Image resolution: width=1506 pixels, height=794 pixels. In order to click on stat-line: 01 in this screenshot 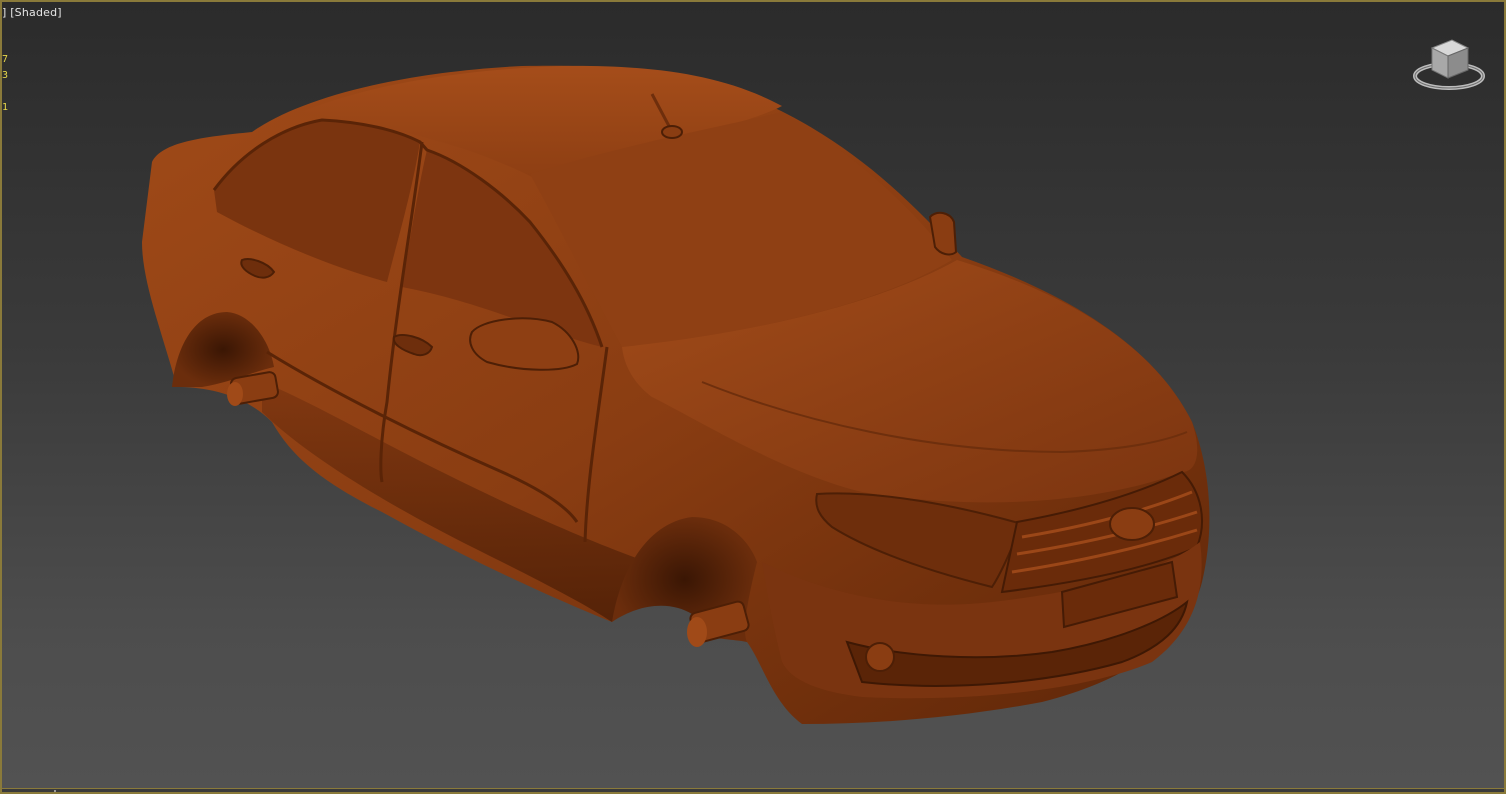, I will do `click(5, 107)`.